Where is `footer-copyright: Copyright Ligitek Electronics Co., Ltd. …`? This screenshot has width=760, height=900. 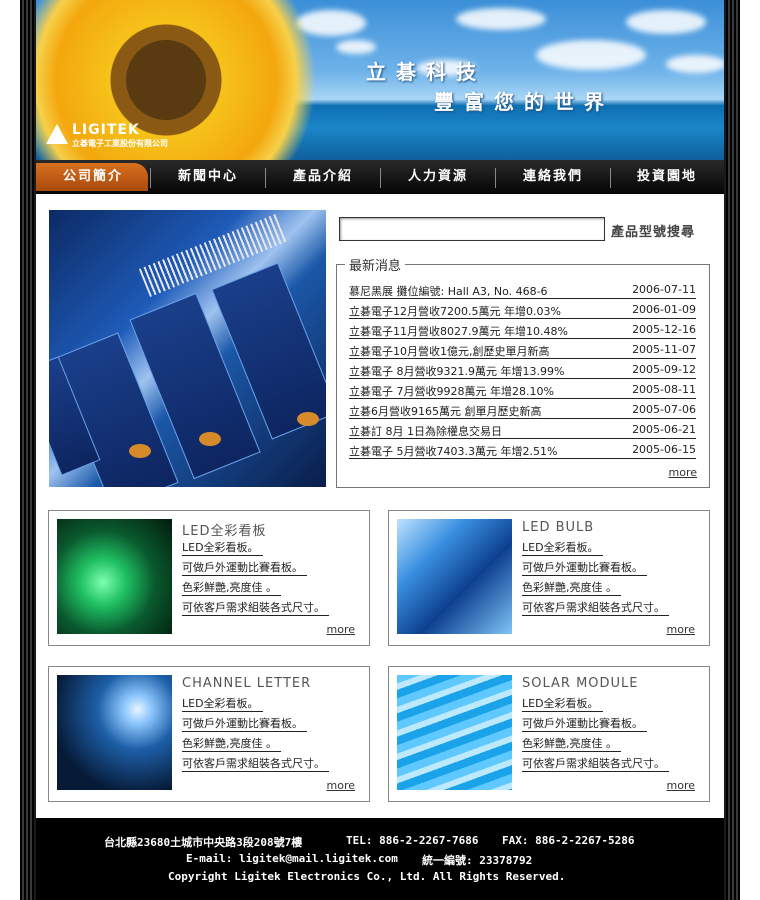 footer-copyright: Copyright Ligitek Electronics Co., Ltd. … is located at coordinates (367, 876).